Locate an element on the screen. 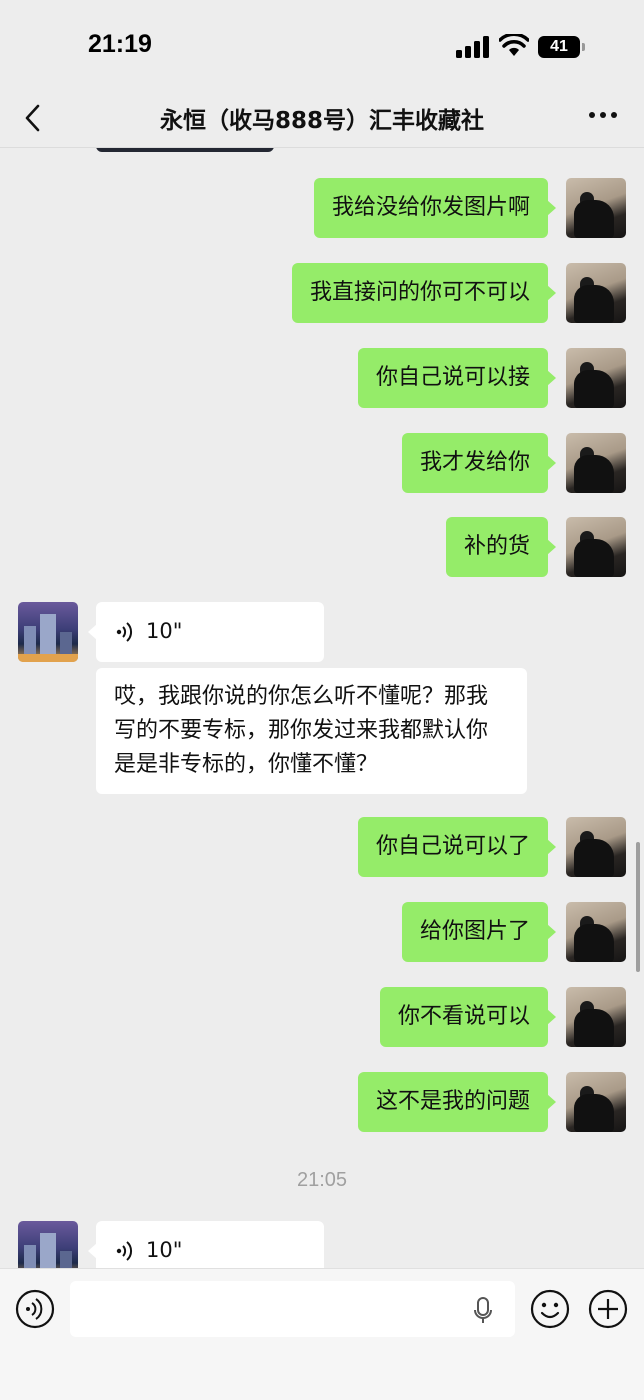 This screenshot has width=644, height=1400. add-more-icon is located at coordinates (608, 1309).